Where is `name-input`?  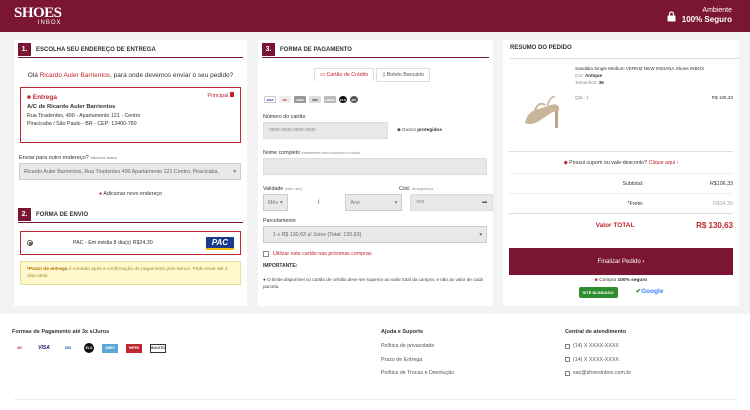 name-input is located at coordinates (375, 166).